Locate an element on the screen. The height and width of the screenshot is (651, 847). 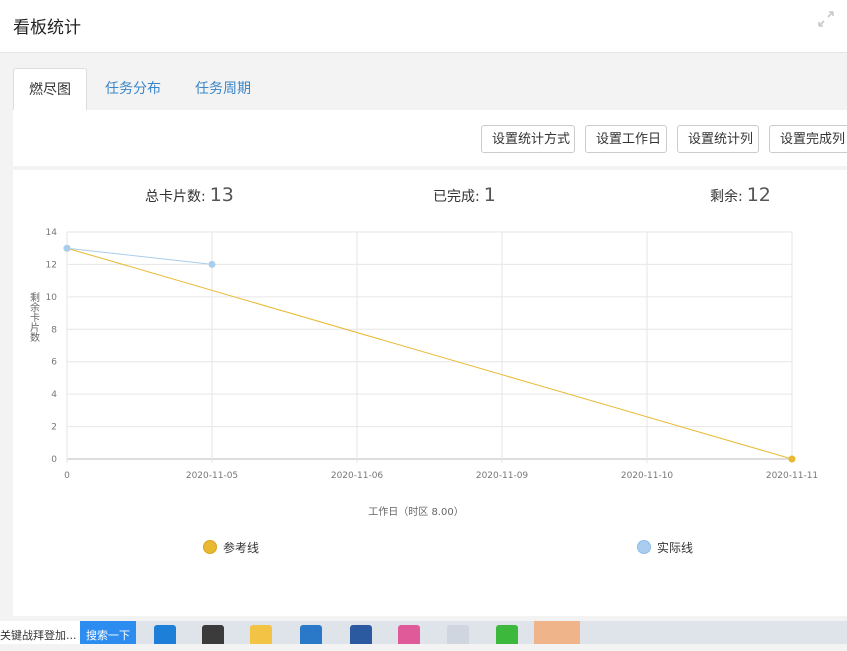
store-icon is located at coordinates (213, 634).